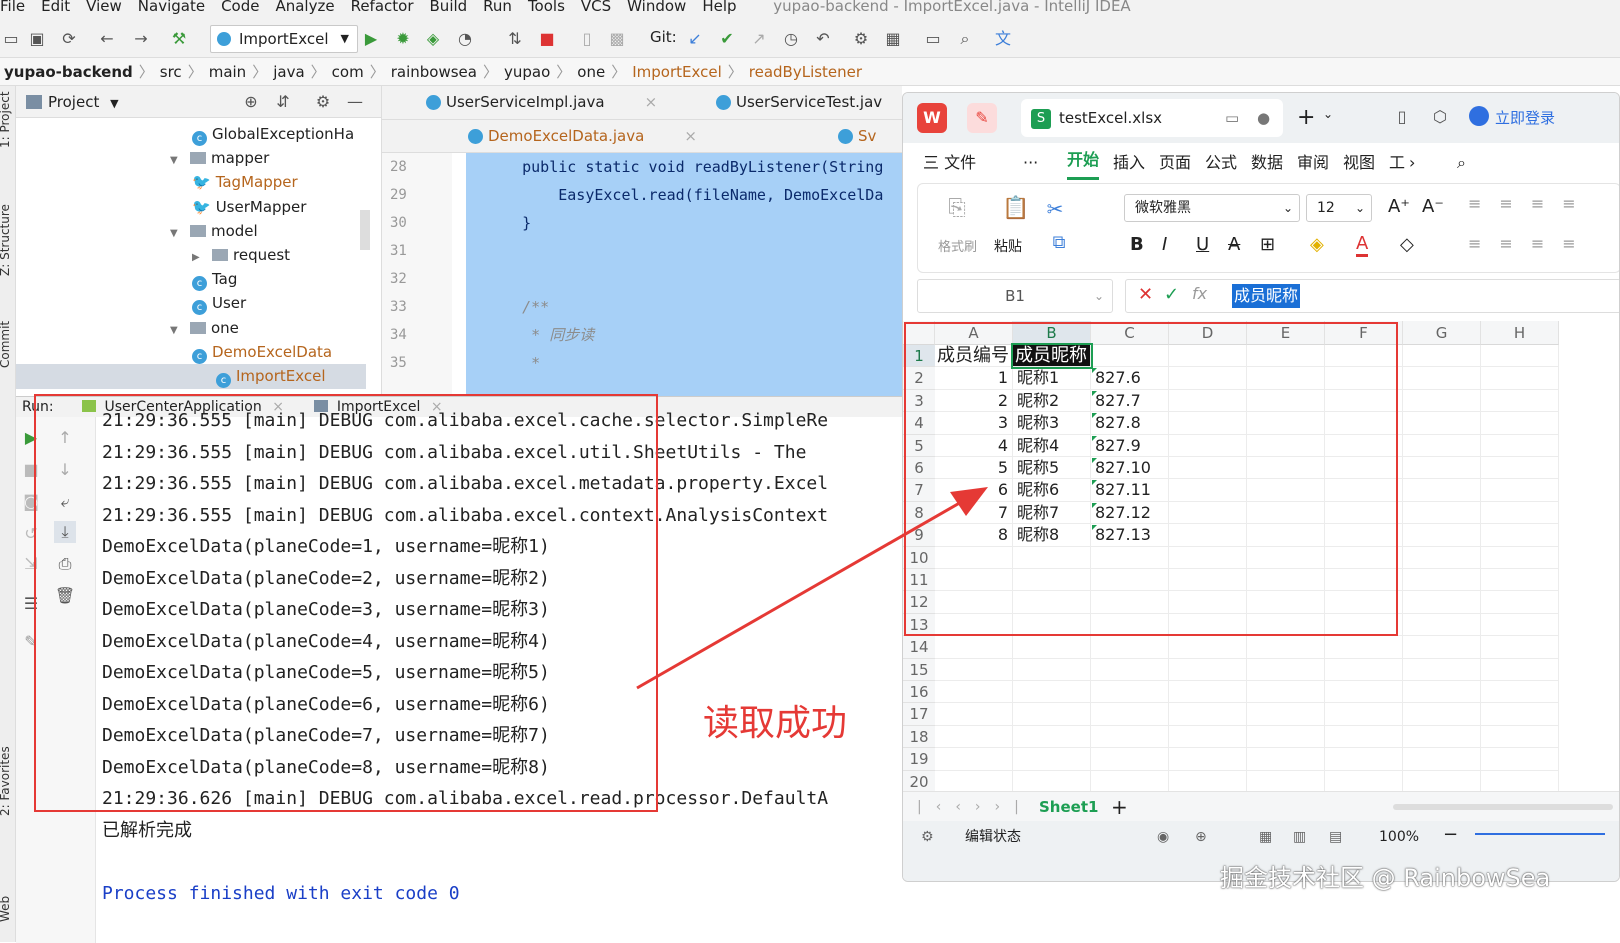 This screenshot has height=943, width=1620. Describe the element at coordinates (1385, 878) in the screenshot. I see `watermark: 掘金技术社区 @ RainbowSea` at that location.